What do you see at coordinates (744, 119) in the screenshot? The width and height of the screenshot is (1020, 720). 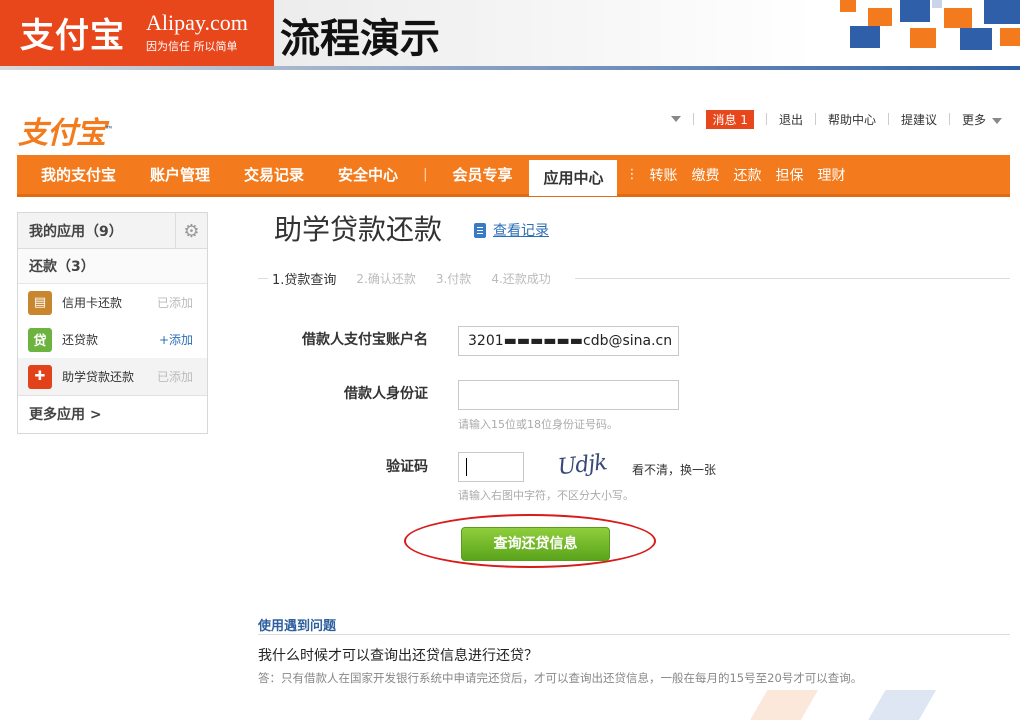 I see `messages-count: 1` at bounding box center [744, 119].